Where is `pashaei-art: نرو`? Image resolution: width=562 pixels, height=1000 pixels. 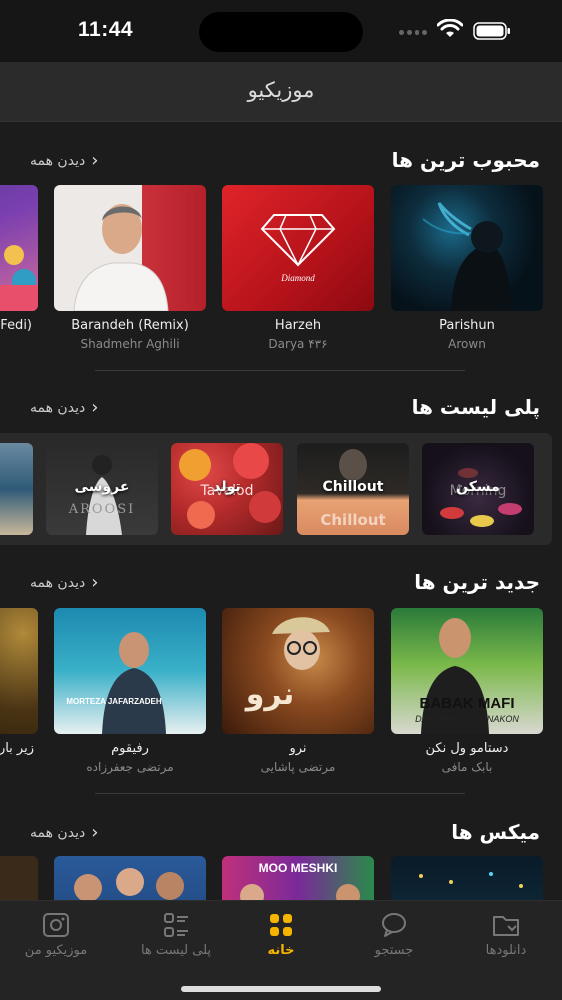 pashaei-art: نرو is located at coordinates (287, 664).